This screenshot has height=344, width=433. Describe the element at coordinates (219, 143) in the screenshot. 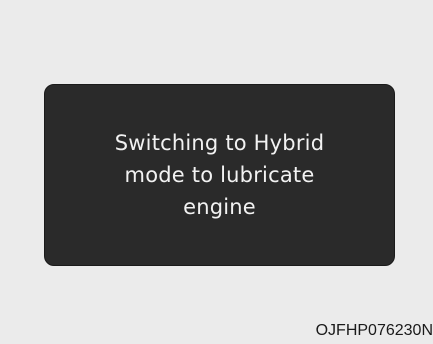

I see `message-line-1: Switching to Hybrid` at that location.